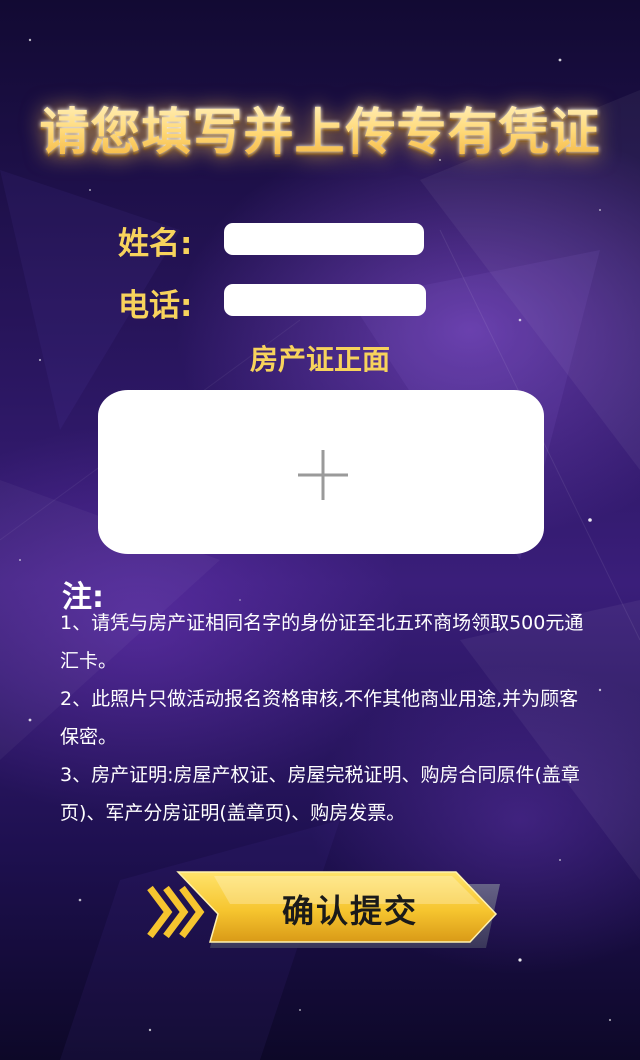 The width and height of the screenshot is (640, 1060). What do you see at coordinates (319, 359) in the screenshot?
I see `upload-label: 房产证正面` at bounding box center [319, 359].